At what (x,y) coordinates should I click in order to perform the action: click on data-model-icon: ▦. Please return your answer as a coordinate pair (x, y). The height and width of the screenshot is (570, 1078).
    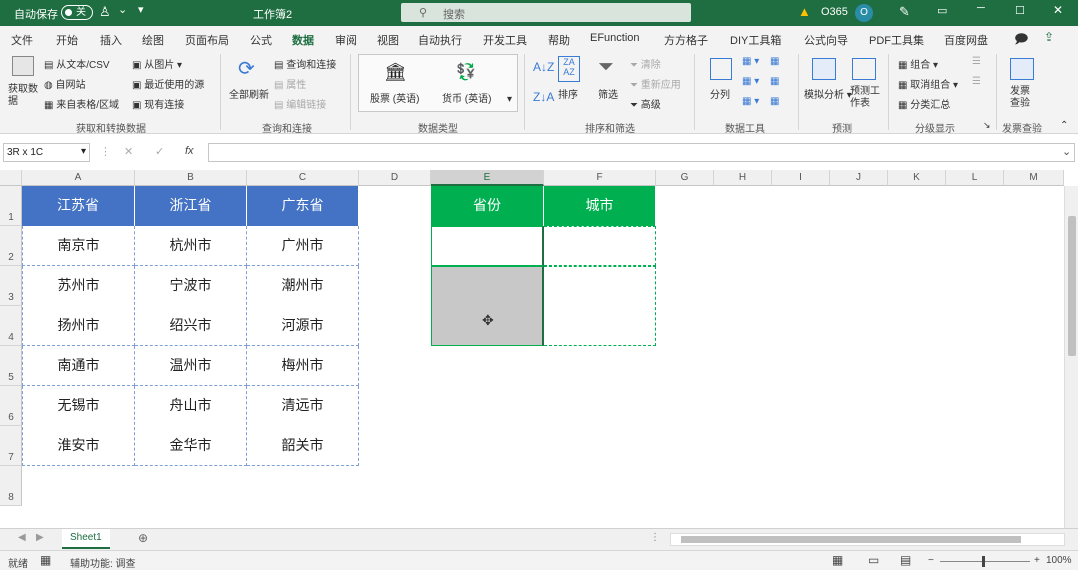
    Looking at the image, I should click on (774, 101).